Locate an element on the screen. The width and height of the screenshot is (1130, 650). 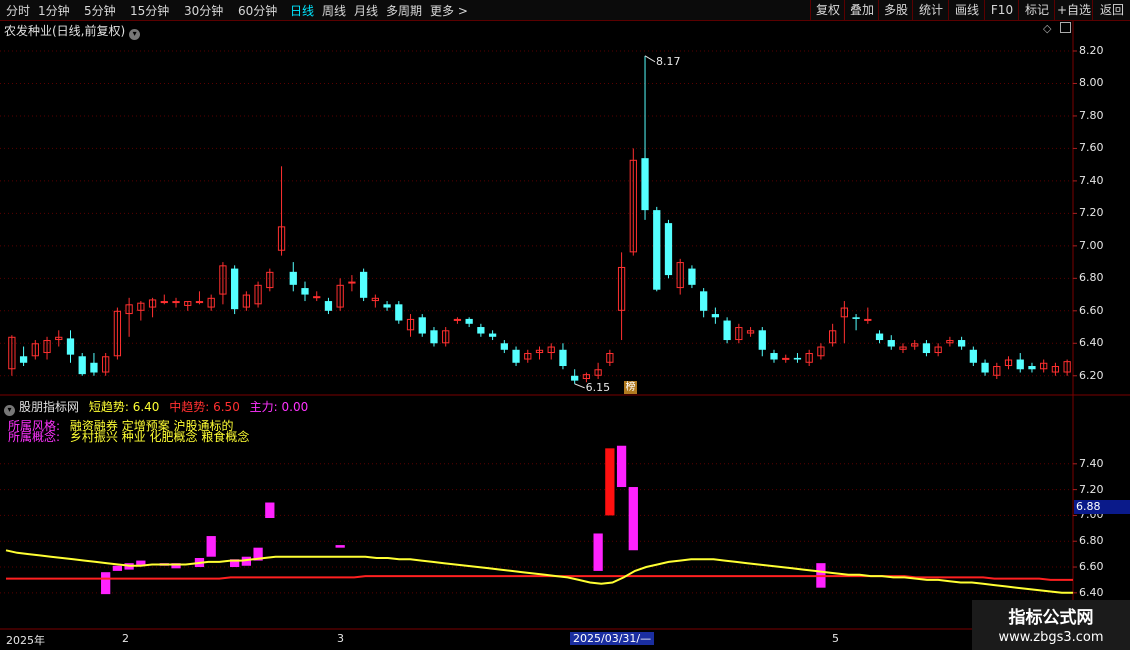
high-pointer is located at coordinates (650, 59).